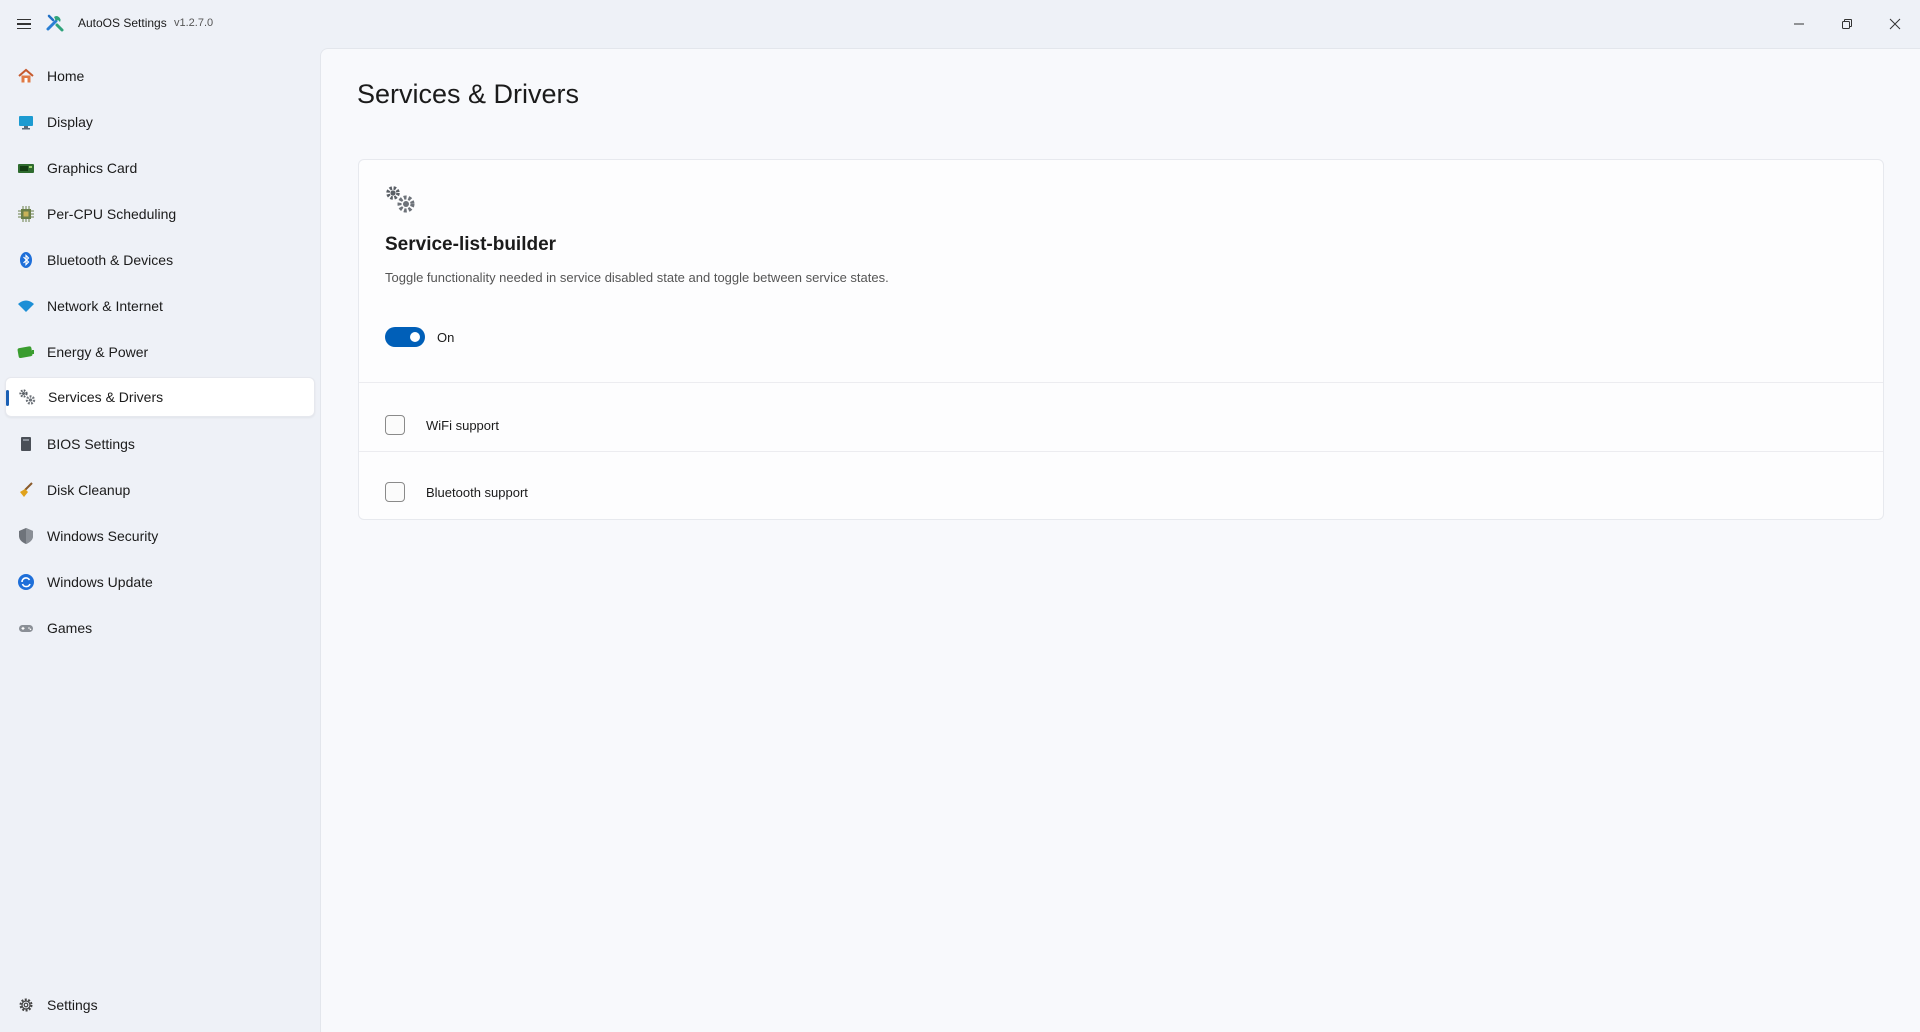  What do you see at coordinates (110, 260) in the screenshot?
I see `sidebar-item-label: Bluetooth & Devices` at bounding box center [110, 260].